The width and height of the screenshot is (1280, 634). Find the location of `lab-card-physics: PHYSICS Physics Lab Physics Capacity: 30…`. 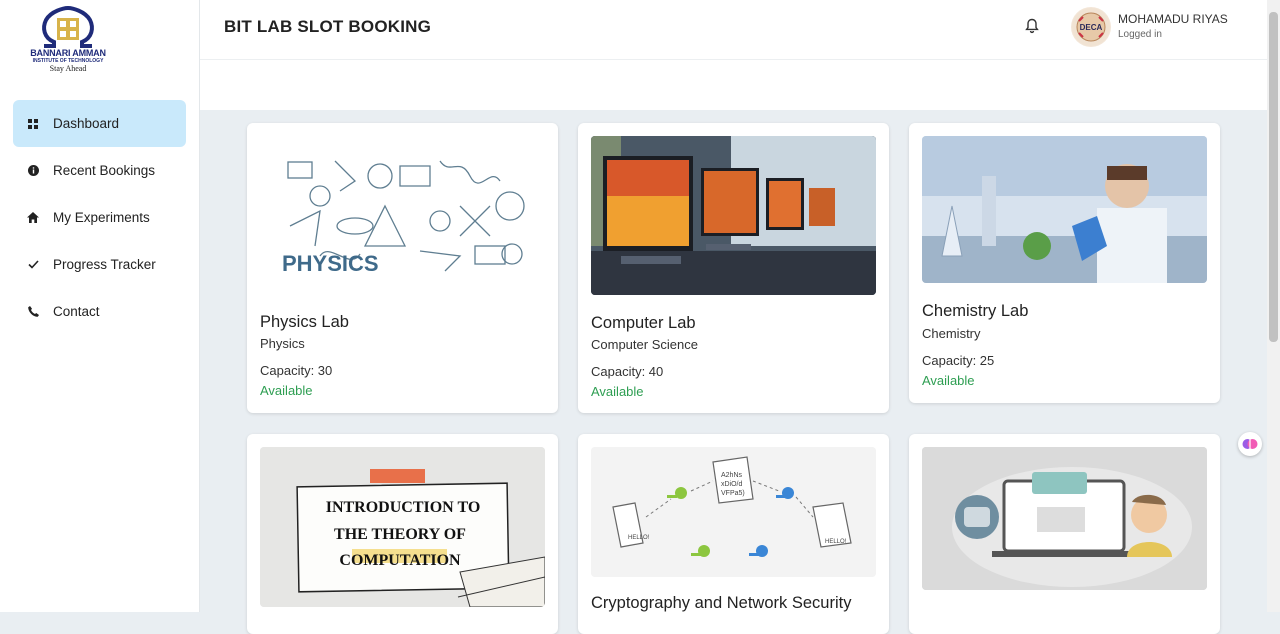

lab-card-physics: PHYSICS Physics Lab Physics Capacity: 30… is located at coordinates (402, 268).